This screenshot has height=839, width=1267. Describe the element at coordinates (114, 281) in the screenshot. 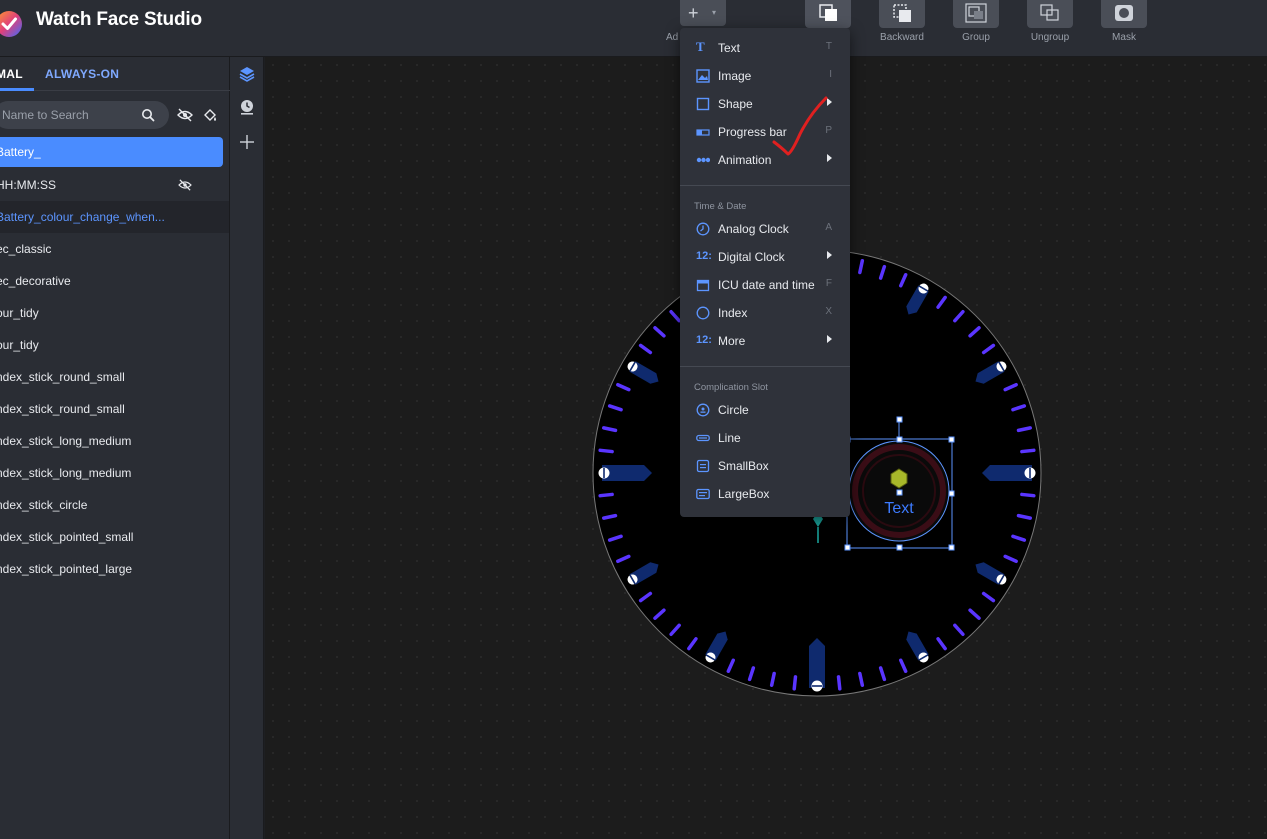

I see `layer-item: ec_decorative` at that location.